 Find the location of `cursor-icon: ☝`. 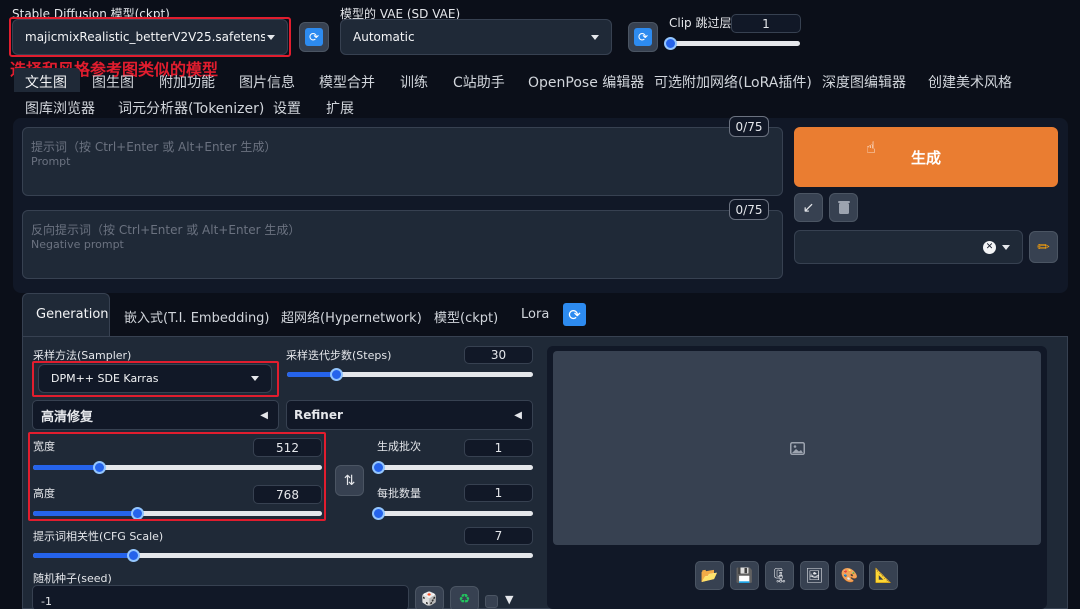

cursor-icon: ☝ is located at coordinates (871, 147).